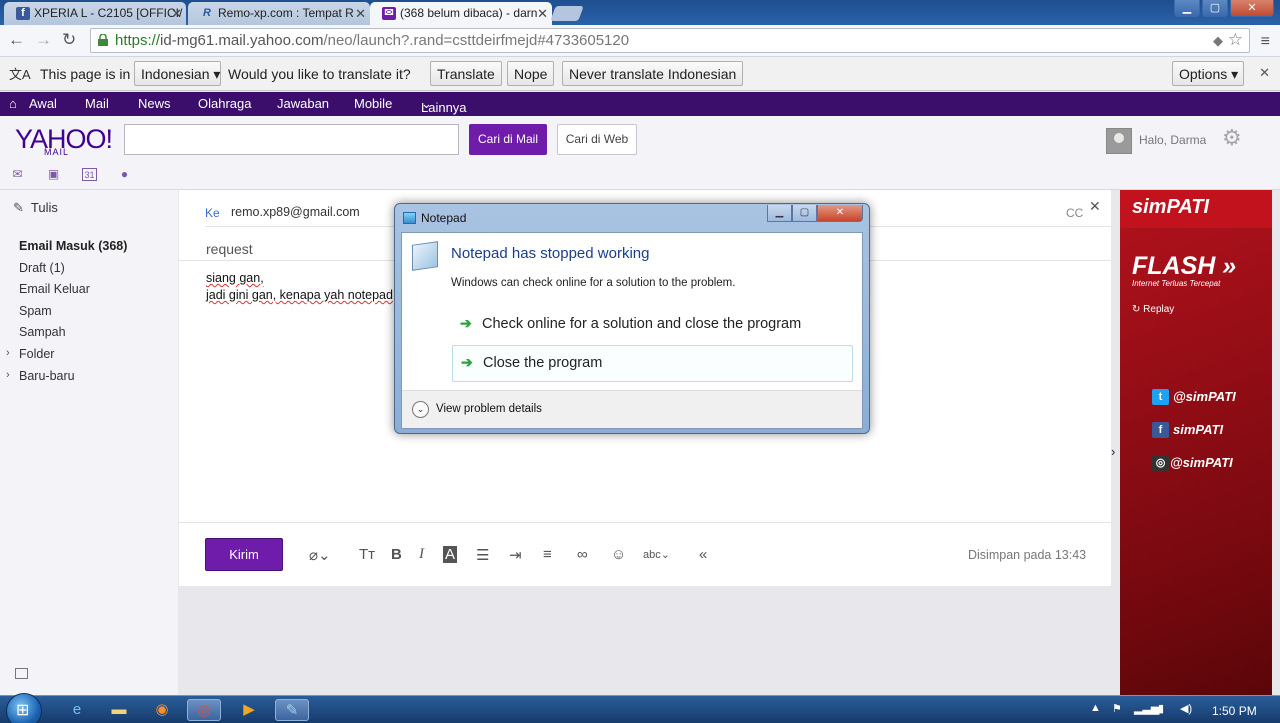 This screenshot has width=1280, height=723. Describe the element at coordinates (35, 311) in the screenshot. I see `folder-spam: Spam` at that location.